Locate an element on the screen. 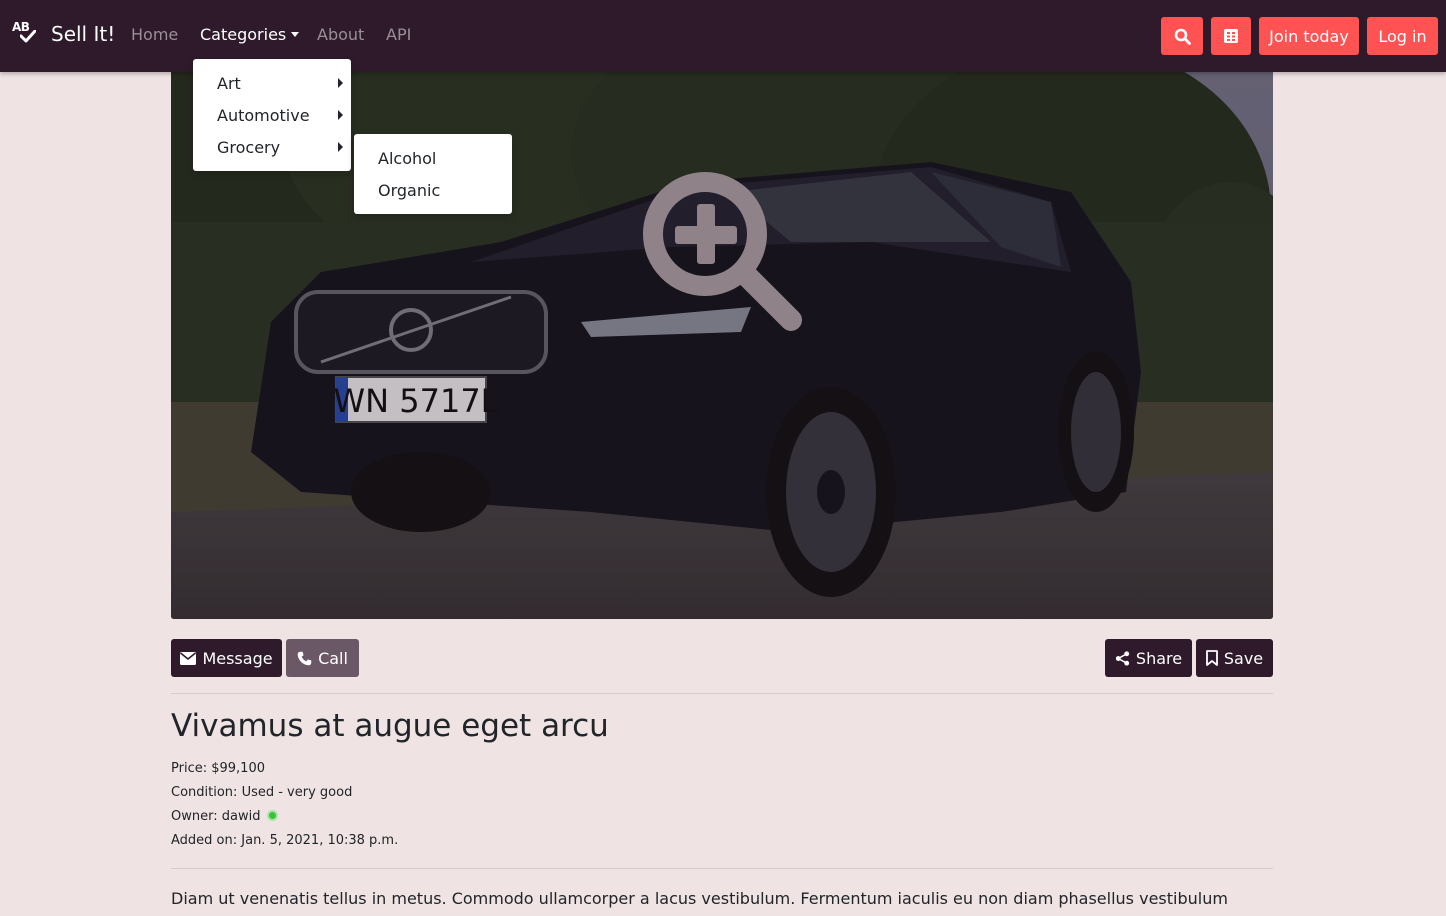 The image size is (1446, 916). nav-about: About is located at coordinates (340, 34).